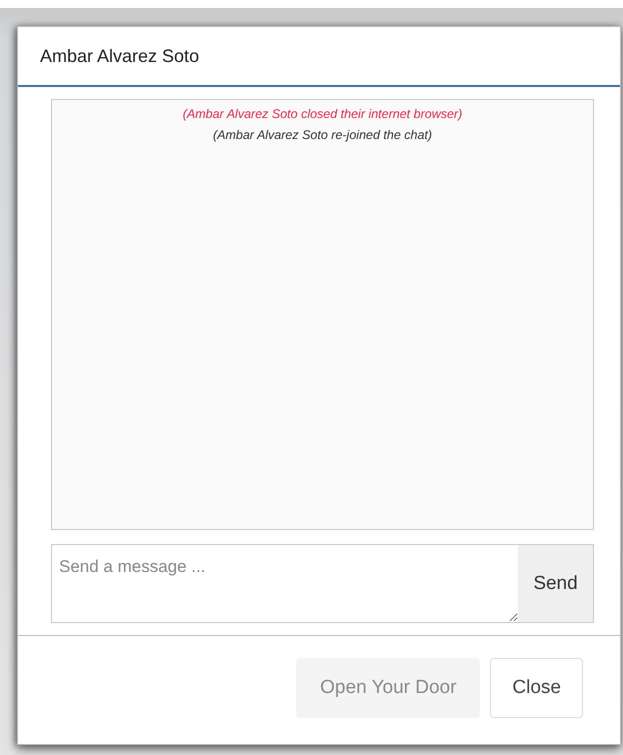 The image size is (623, 755). I want to click on dialog-title: Ambar Alvarez Soto, so click(120, 56).